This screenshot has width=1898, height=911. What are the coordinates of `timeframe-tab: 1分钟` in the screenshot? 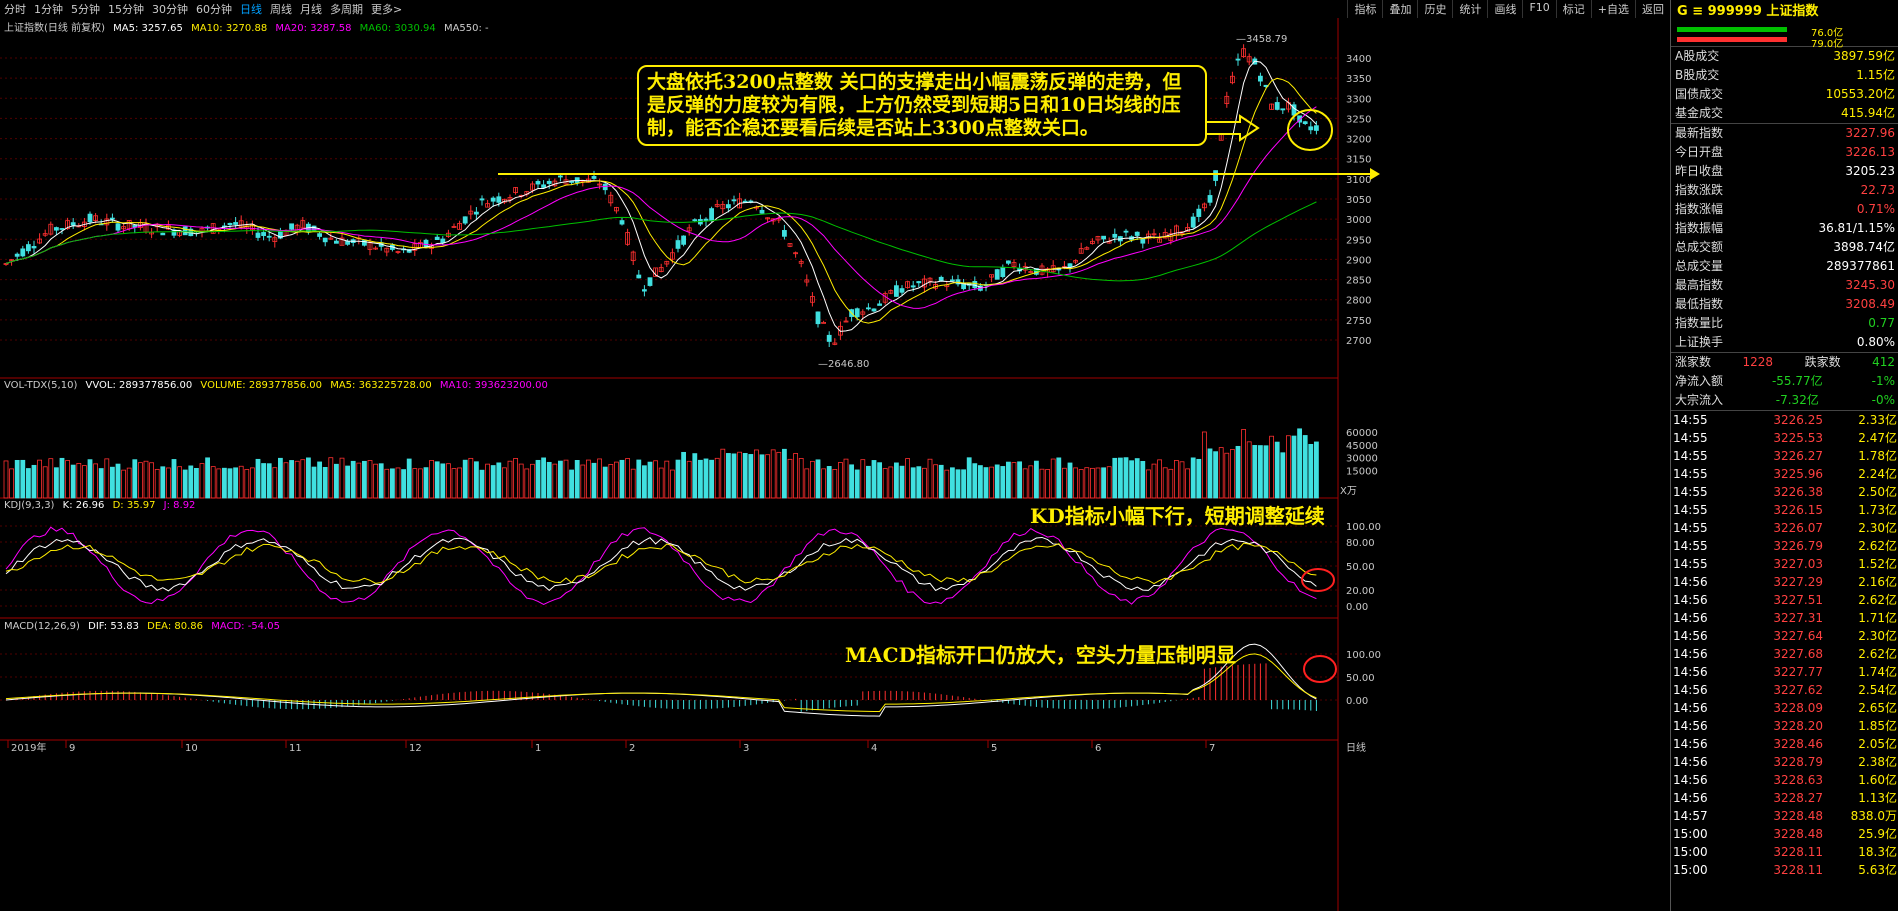 It's located at (48, 9).